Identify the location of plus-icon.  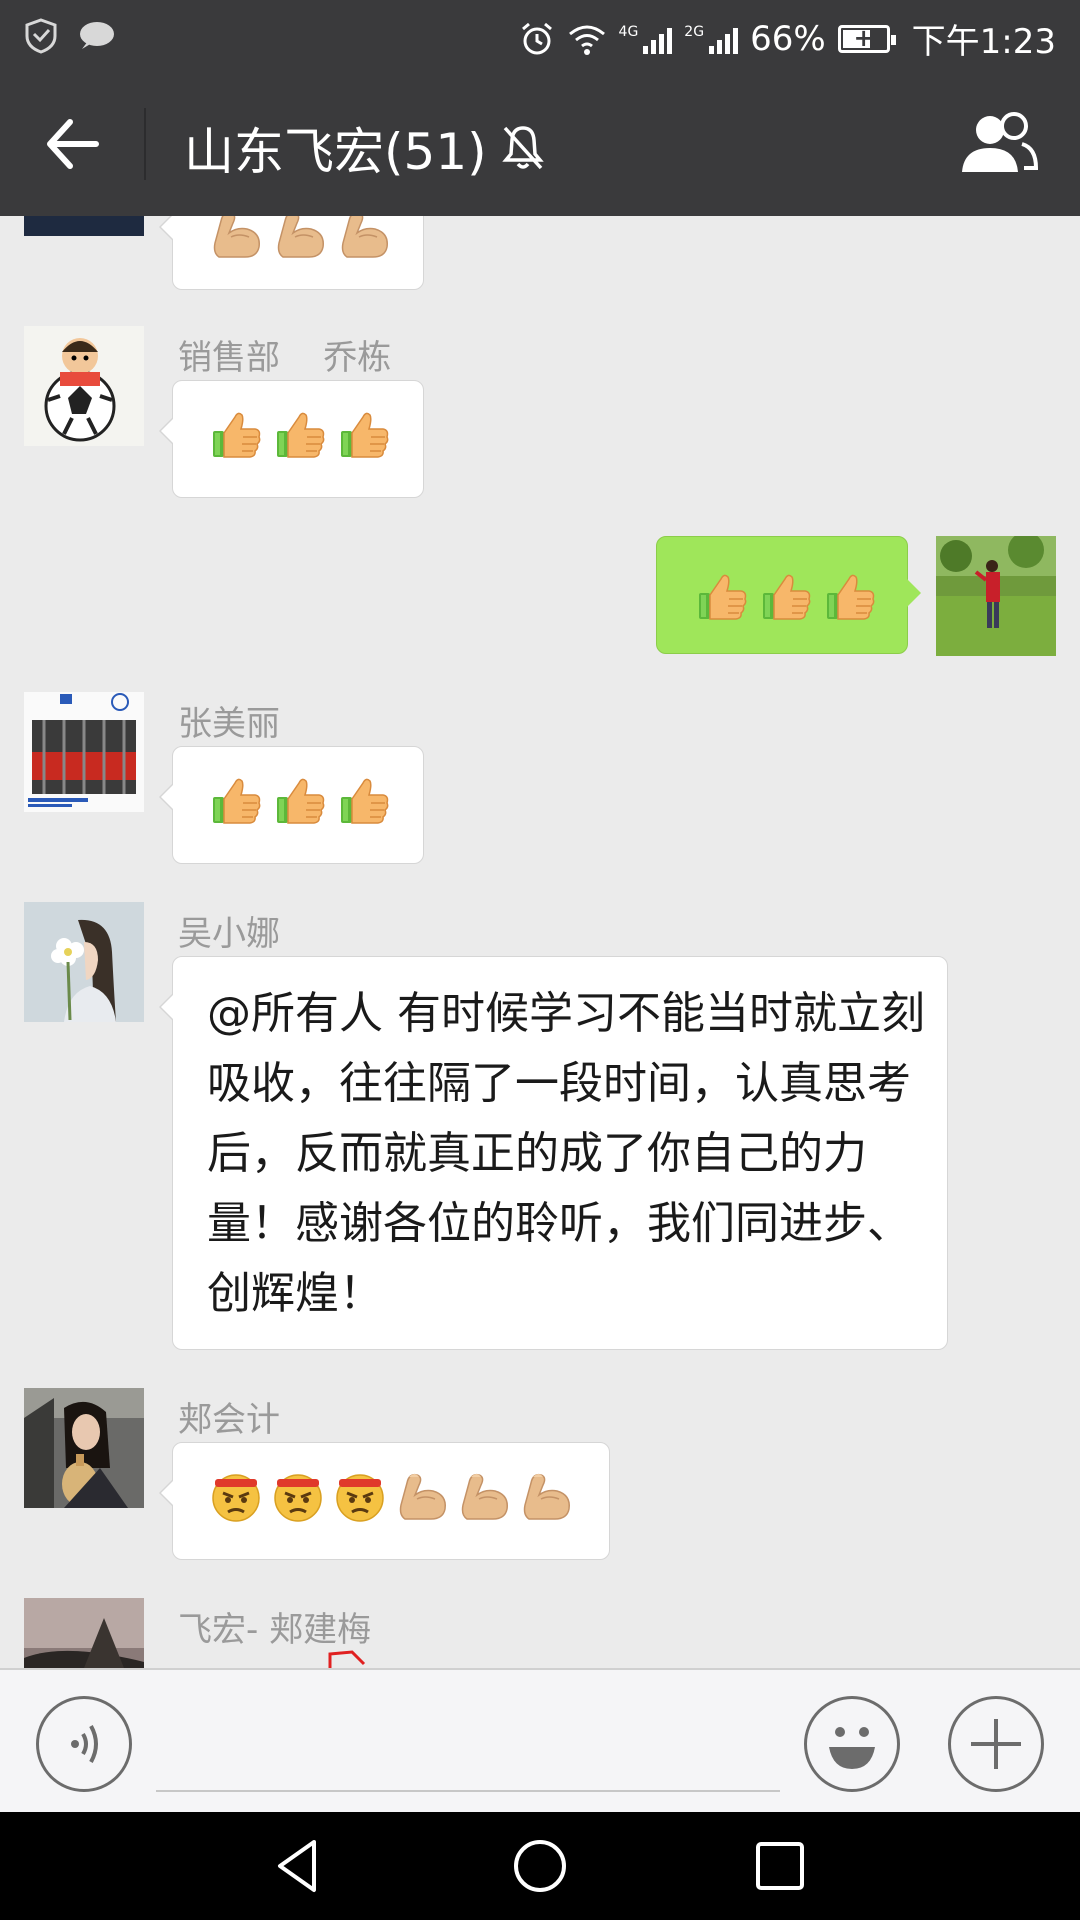
(996, 1744).